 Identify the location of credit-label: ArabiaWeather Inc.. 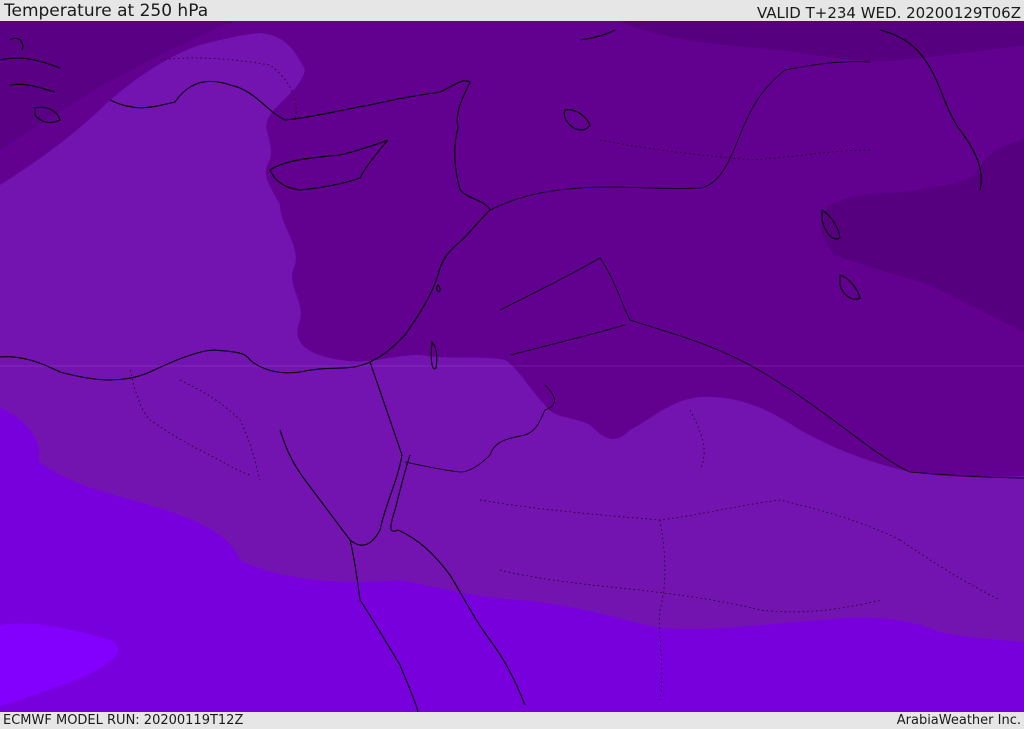
(958, 720).